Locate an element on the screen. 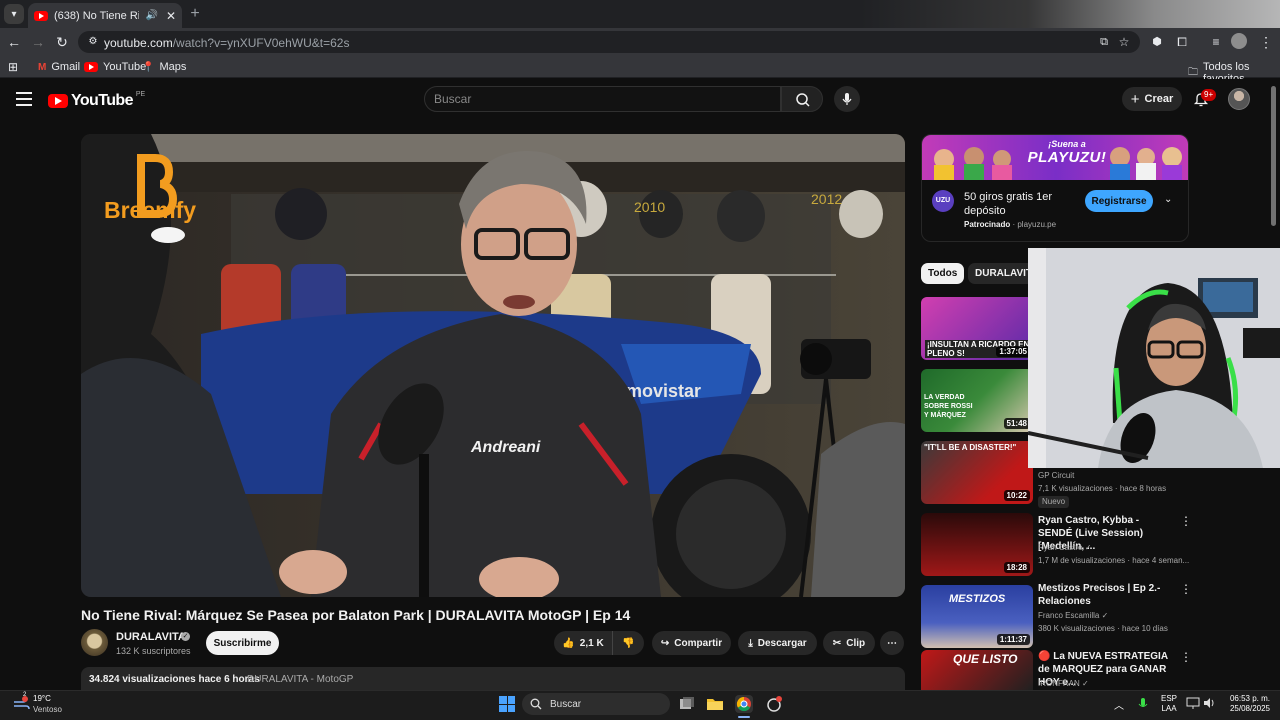 The width and height of the screenshot is (1280, 720). bookmark-gmail: M Gmail is located at coordinates (59, 67).